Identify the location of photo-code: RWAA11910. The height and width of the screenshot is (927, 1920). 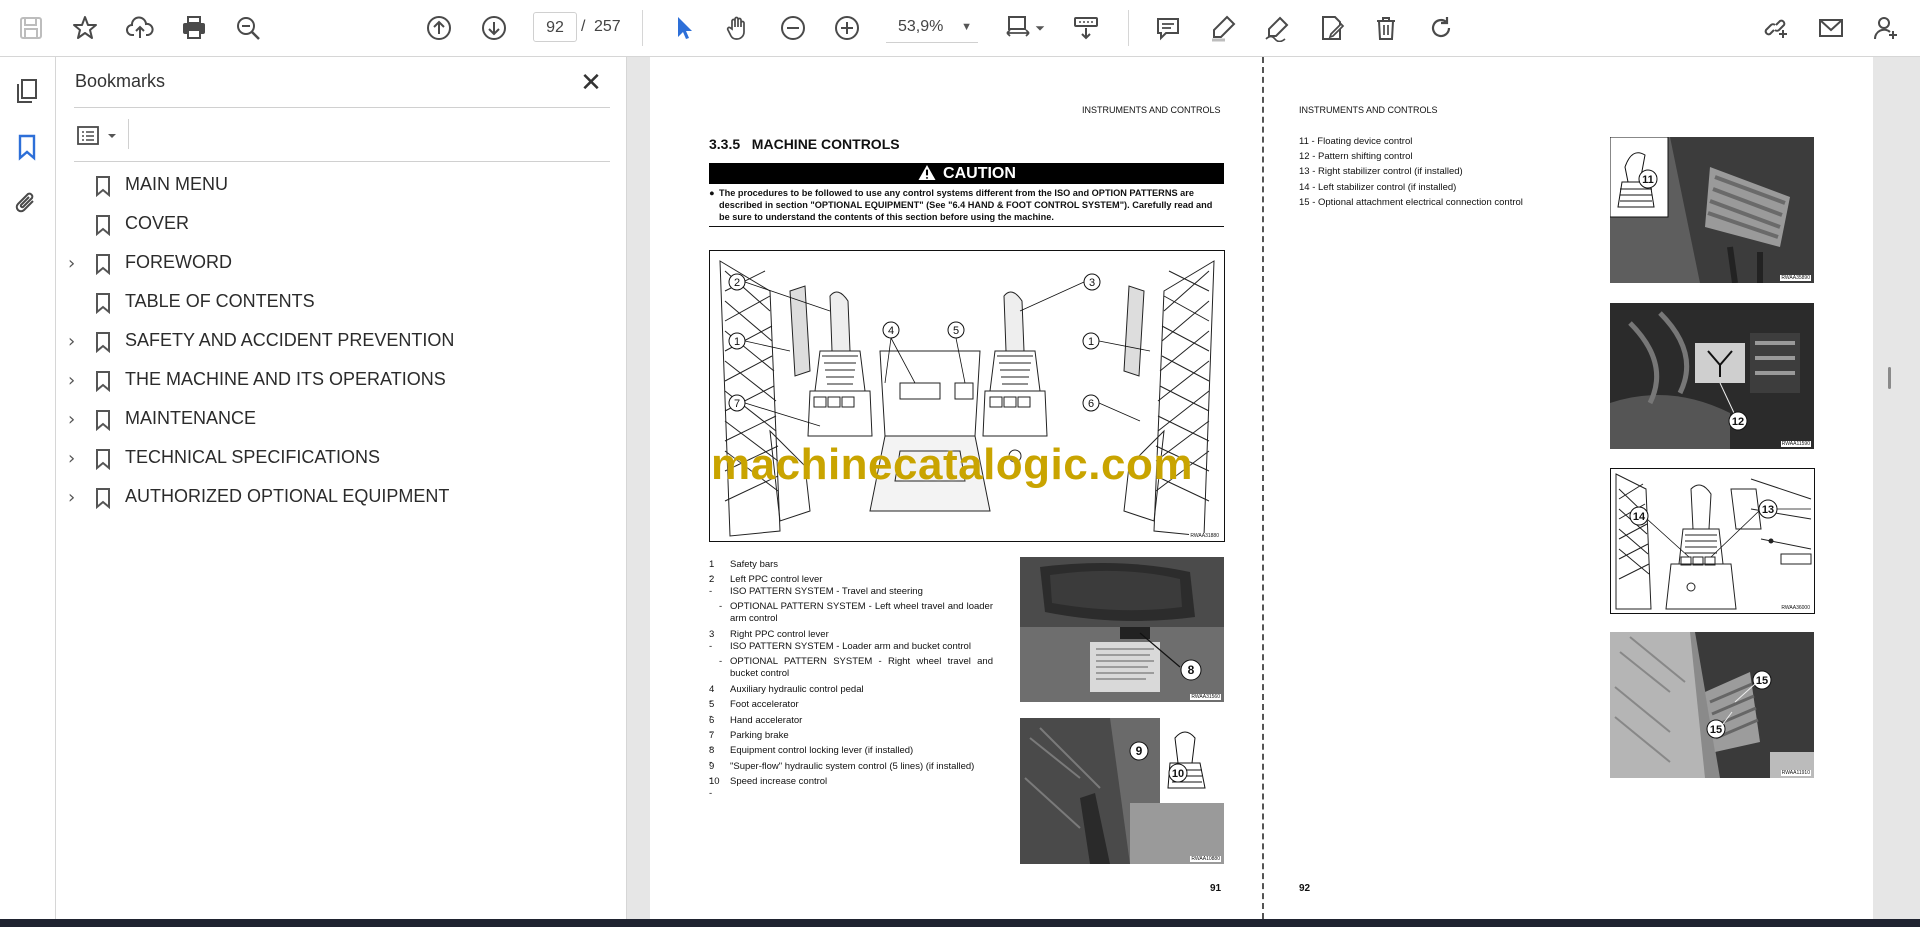
(1795, 773).